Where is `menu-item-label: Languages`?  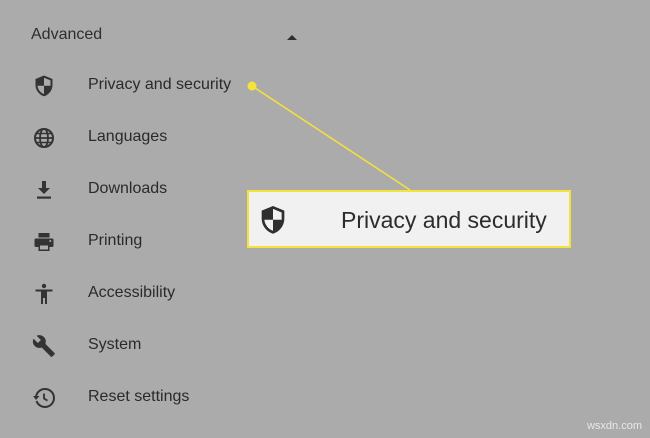
menu-item-label: Languages is located at coordinates (128, 136).